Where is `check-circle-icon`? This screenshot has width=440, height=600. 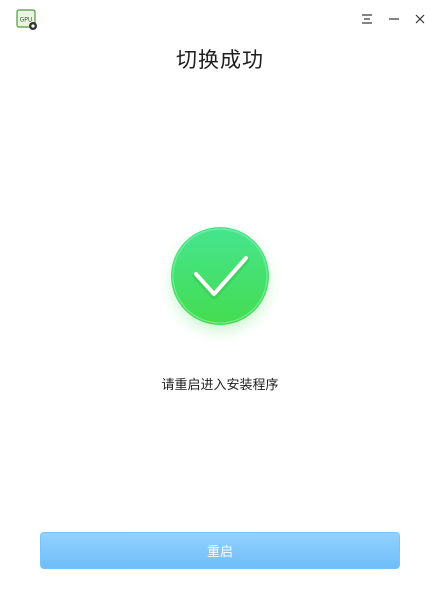 check-circle-icon is located at coordinates (220, 278).